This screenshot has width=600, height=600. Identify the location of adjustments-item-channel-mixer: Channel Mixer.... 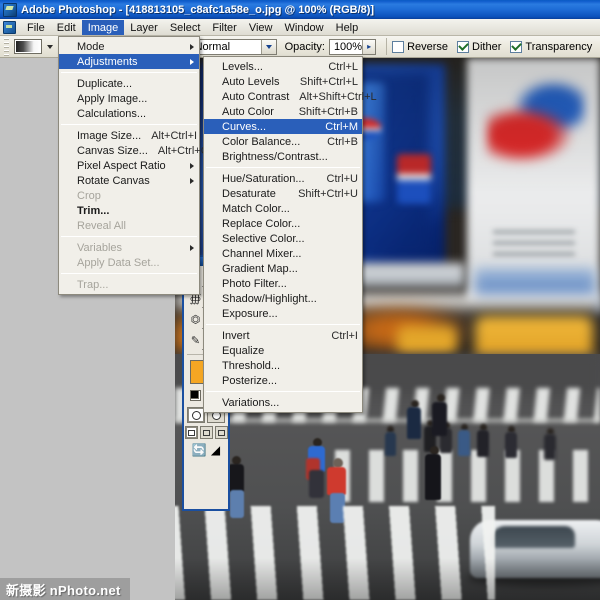
(283, 253).